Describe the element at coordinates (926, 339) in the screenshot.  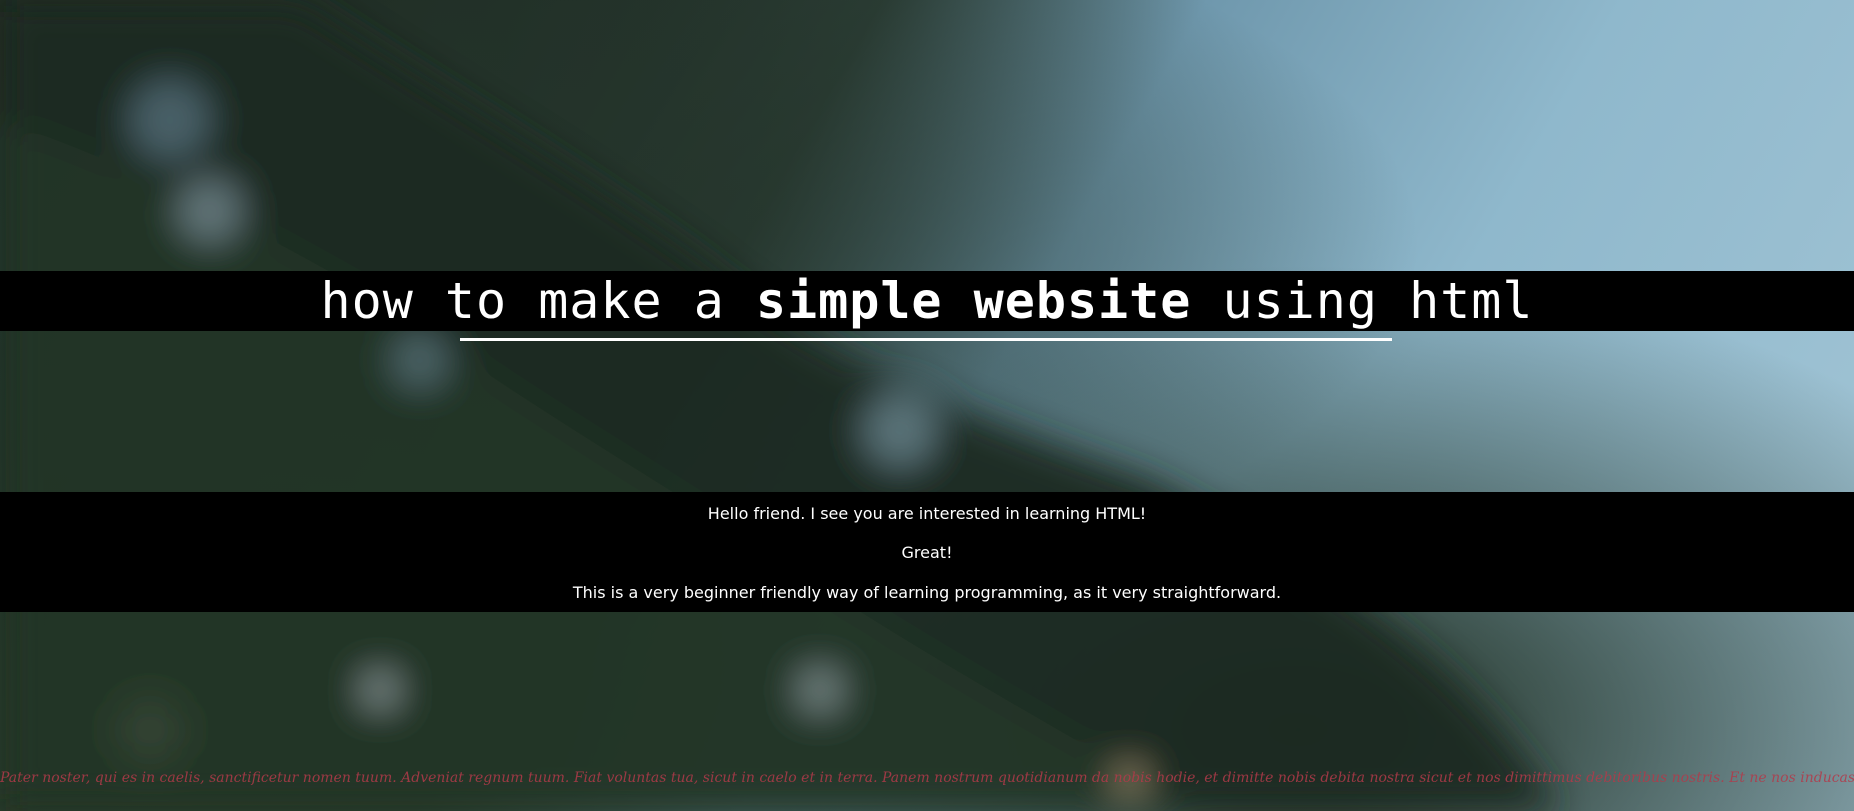
I see `title-underline` at that location.